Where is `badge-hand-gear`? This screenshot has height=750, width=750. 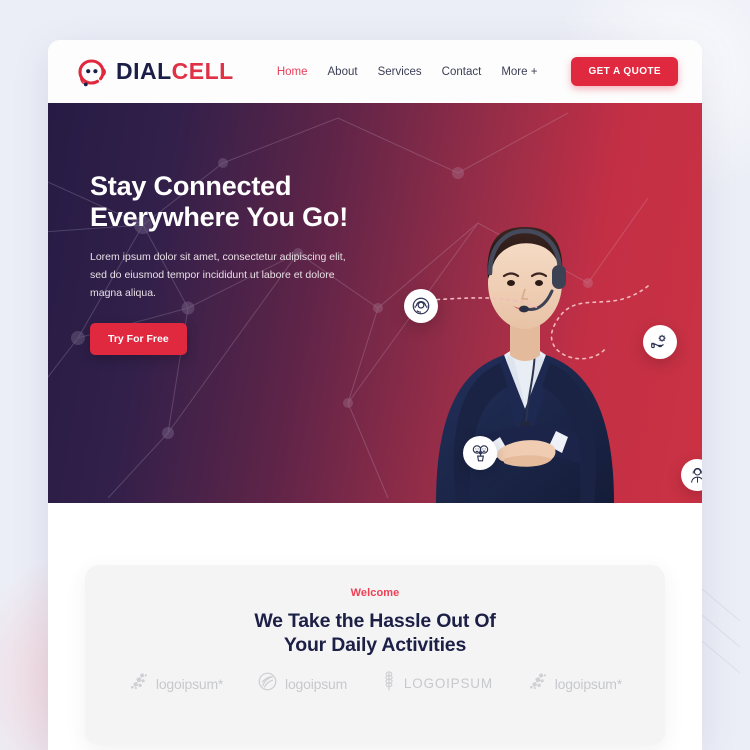
badge-hand-gear is located at coordinates (660, 342).